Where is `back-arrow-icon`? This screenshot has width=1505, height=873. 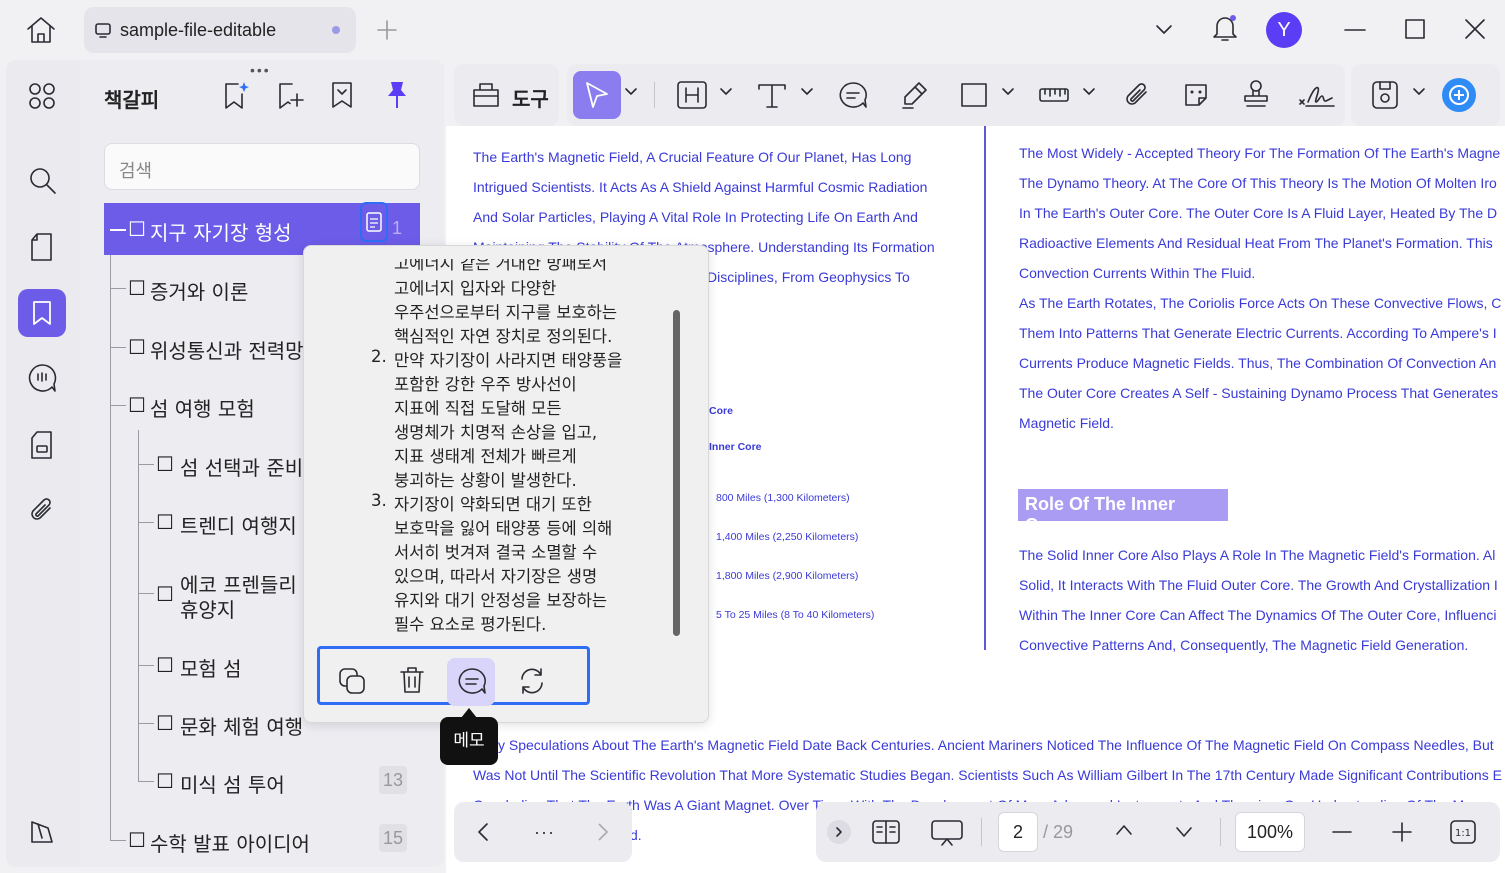 back-arrow-icon is located at coordinates (483, 832).